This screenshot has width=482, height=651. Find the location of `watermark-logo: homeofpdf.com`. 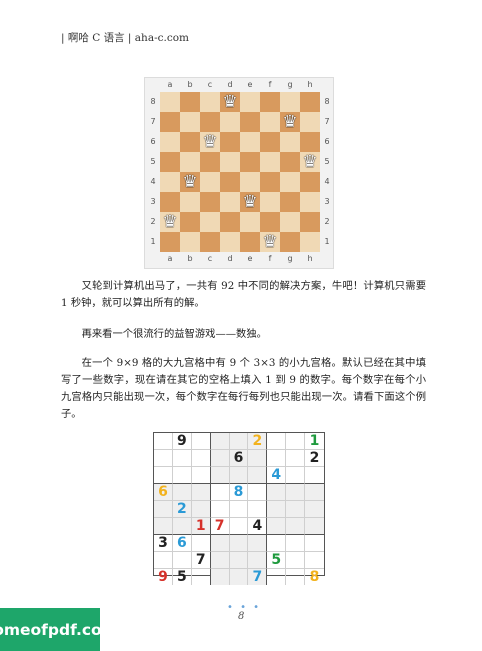

watermark-logo: homeofpdf.com is located at coordinates (59, 629).